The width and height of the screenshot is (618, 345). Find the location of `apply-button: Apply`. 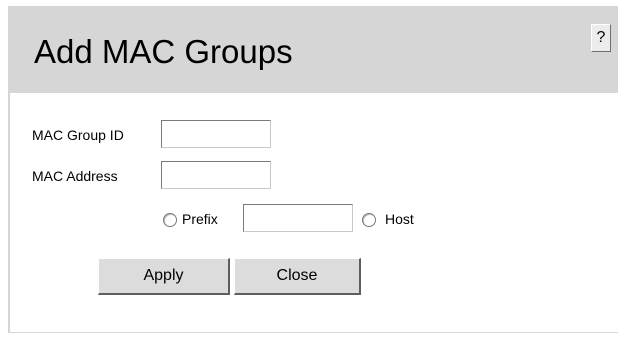

apply-button: Apply is located at coordinates (164, 276).